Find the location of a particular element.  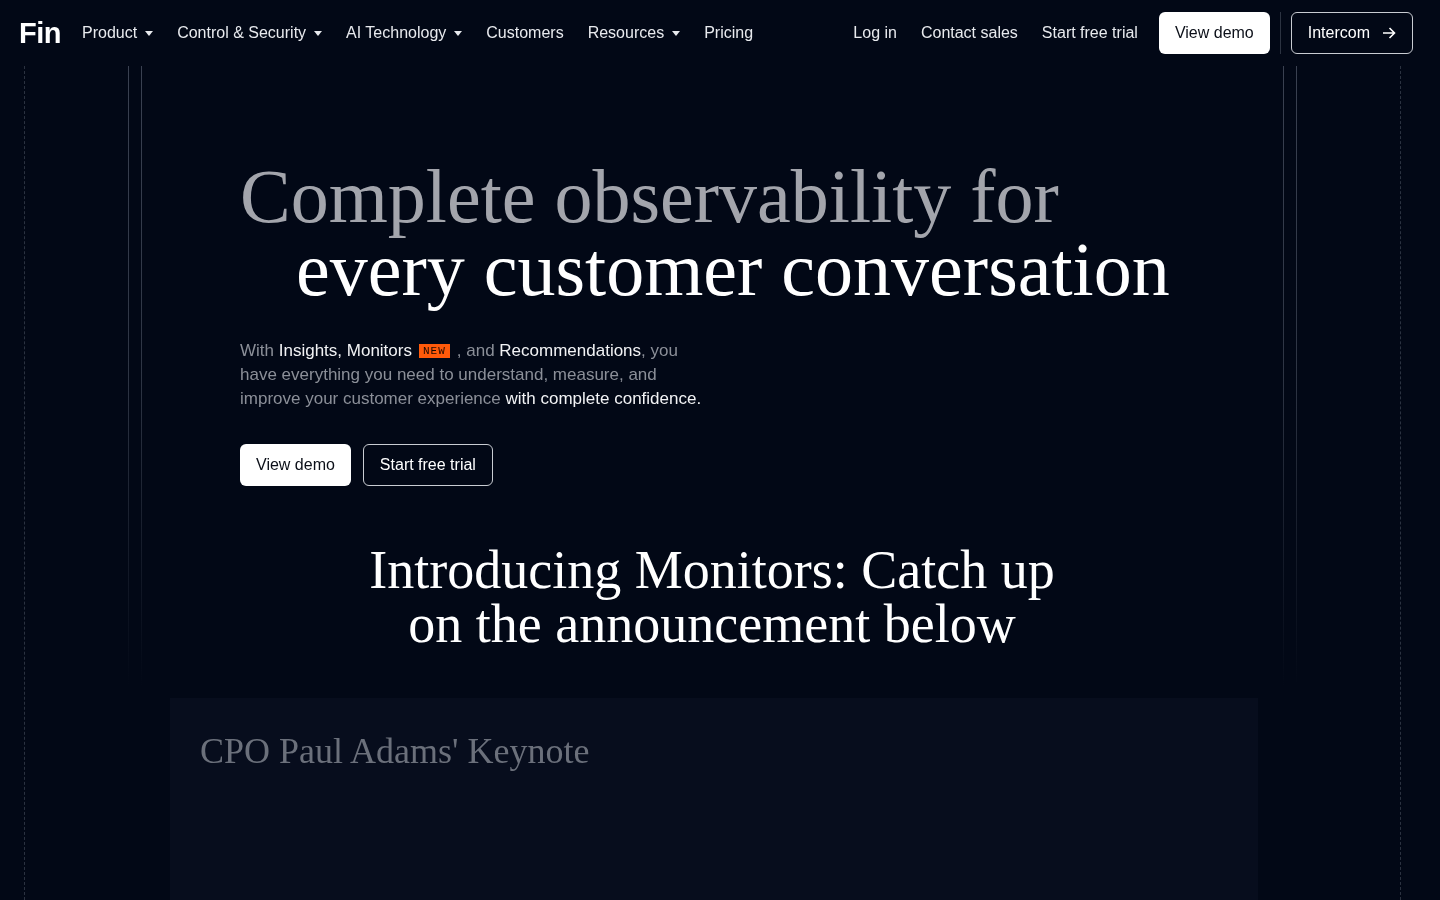

nav-link: Pricing is located at coordinates (729, 33).